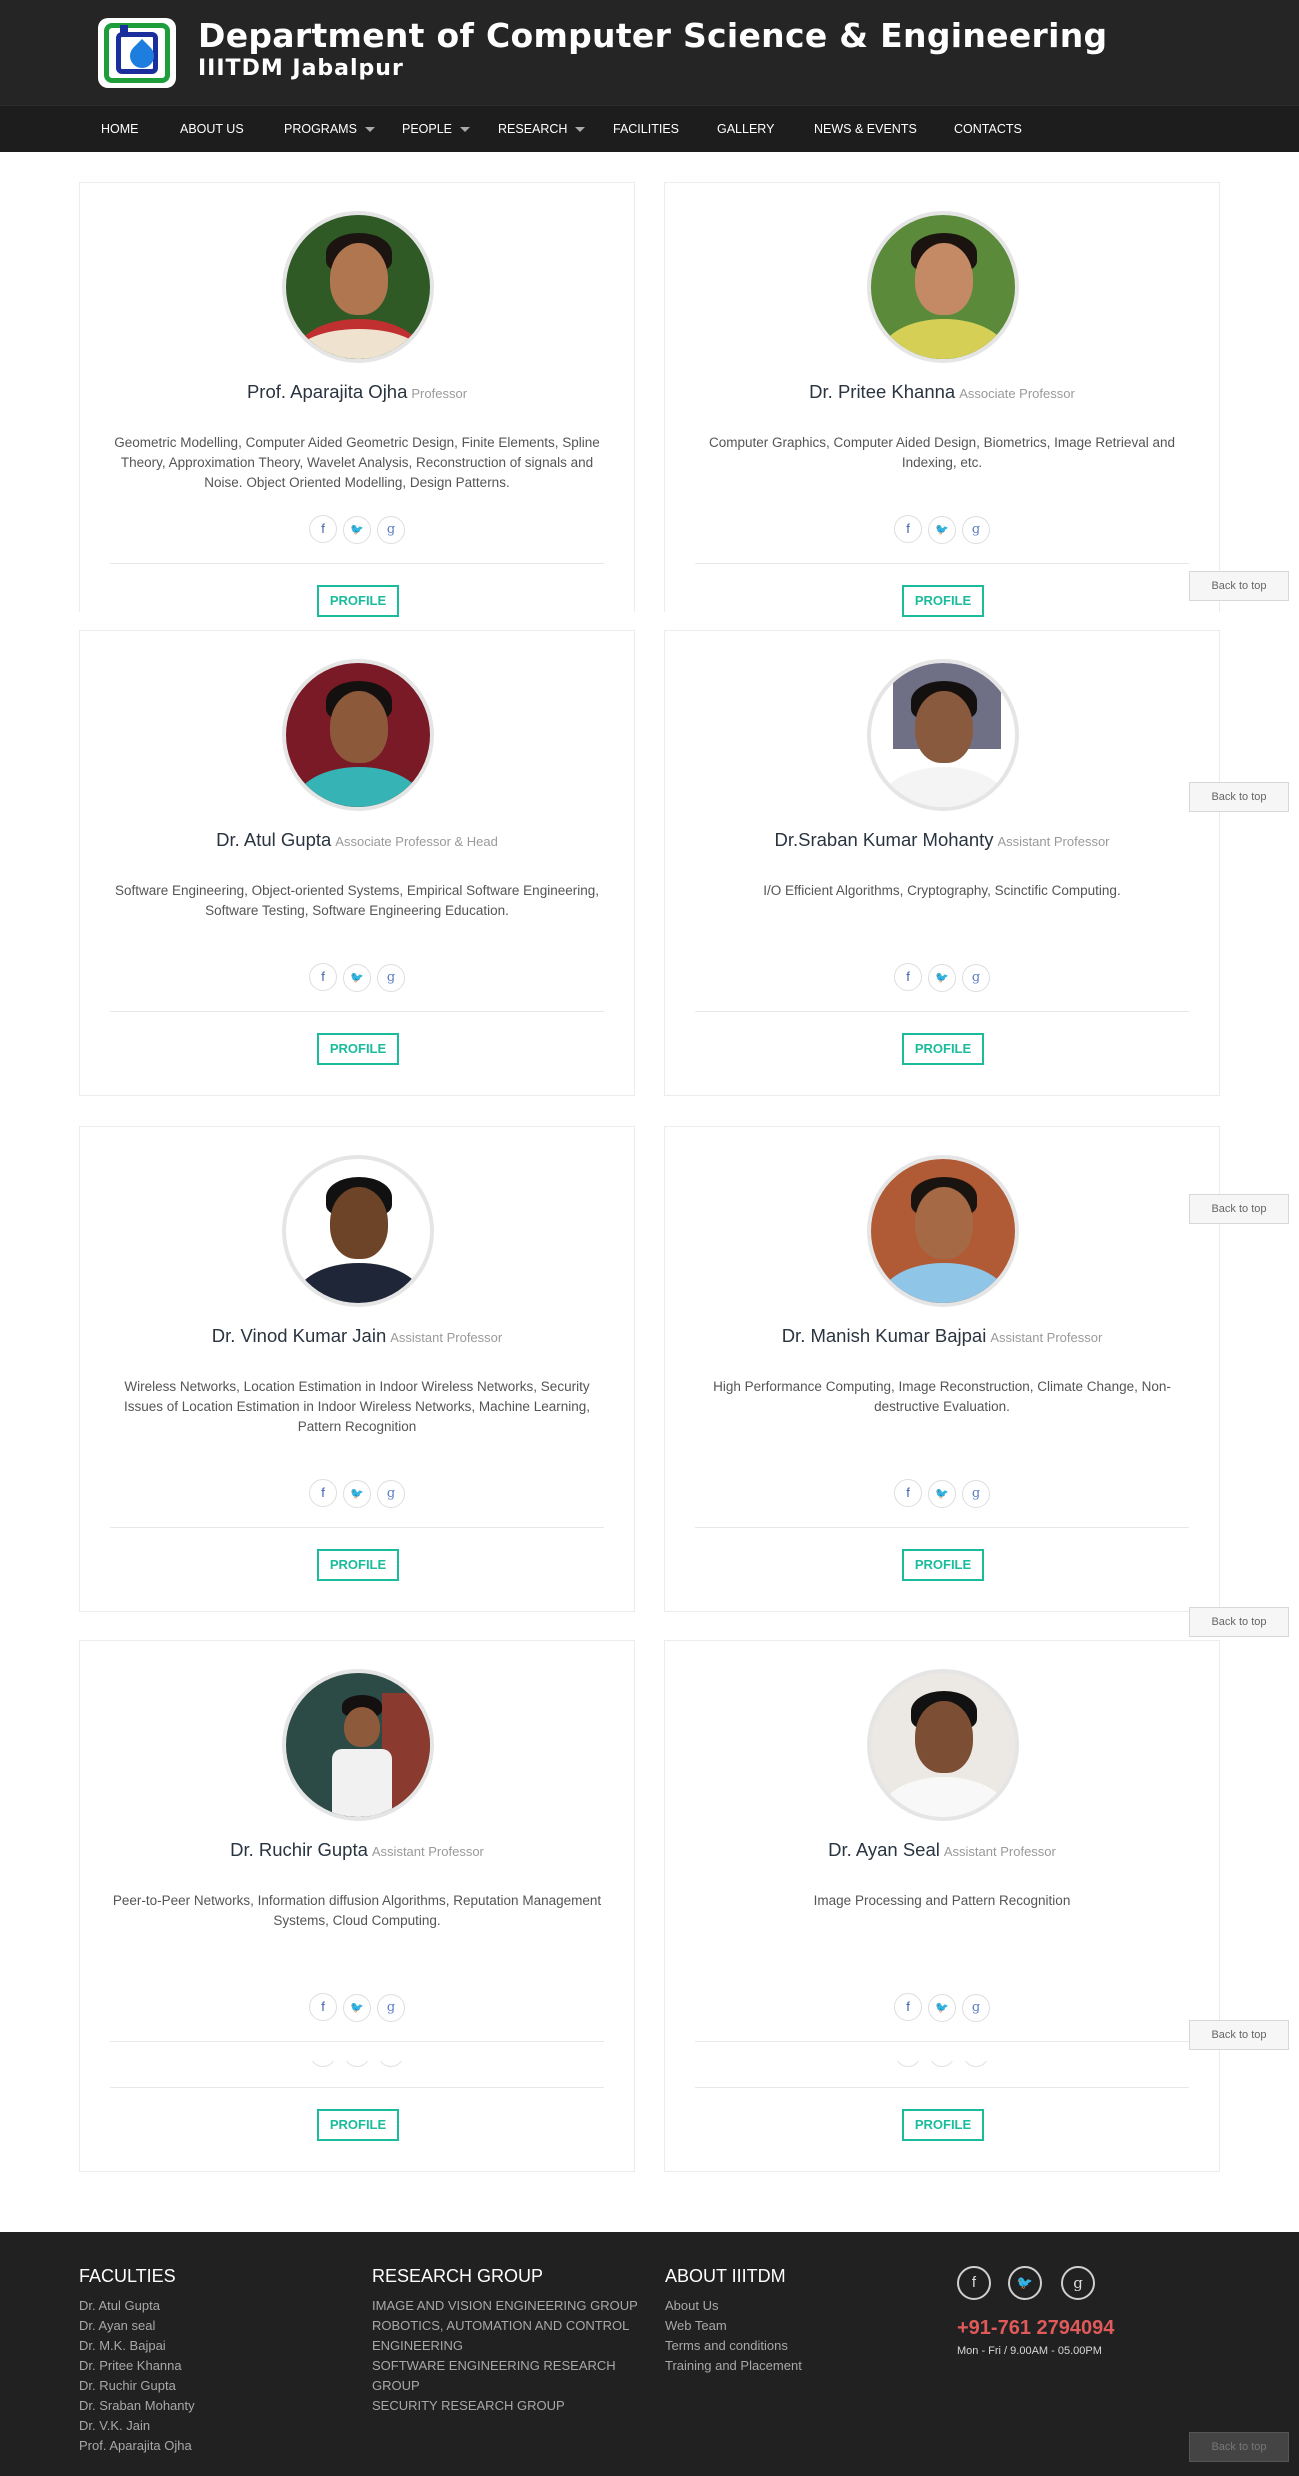  What do you see at coordinates (1035, 2328) in the screenshot?
I see `contact-phone: +91-761 2794094` at bounding box center [1035, 2328].